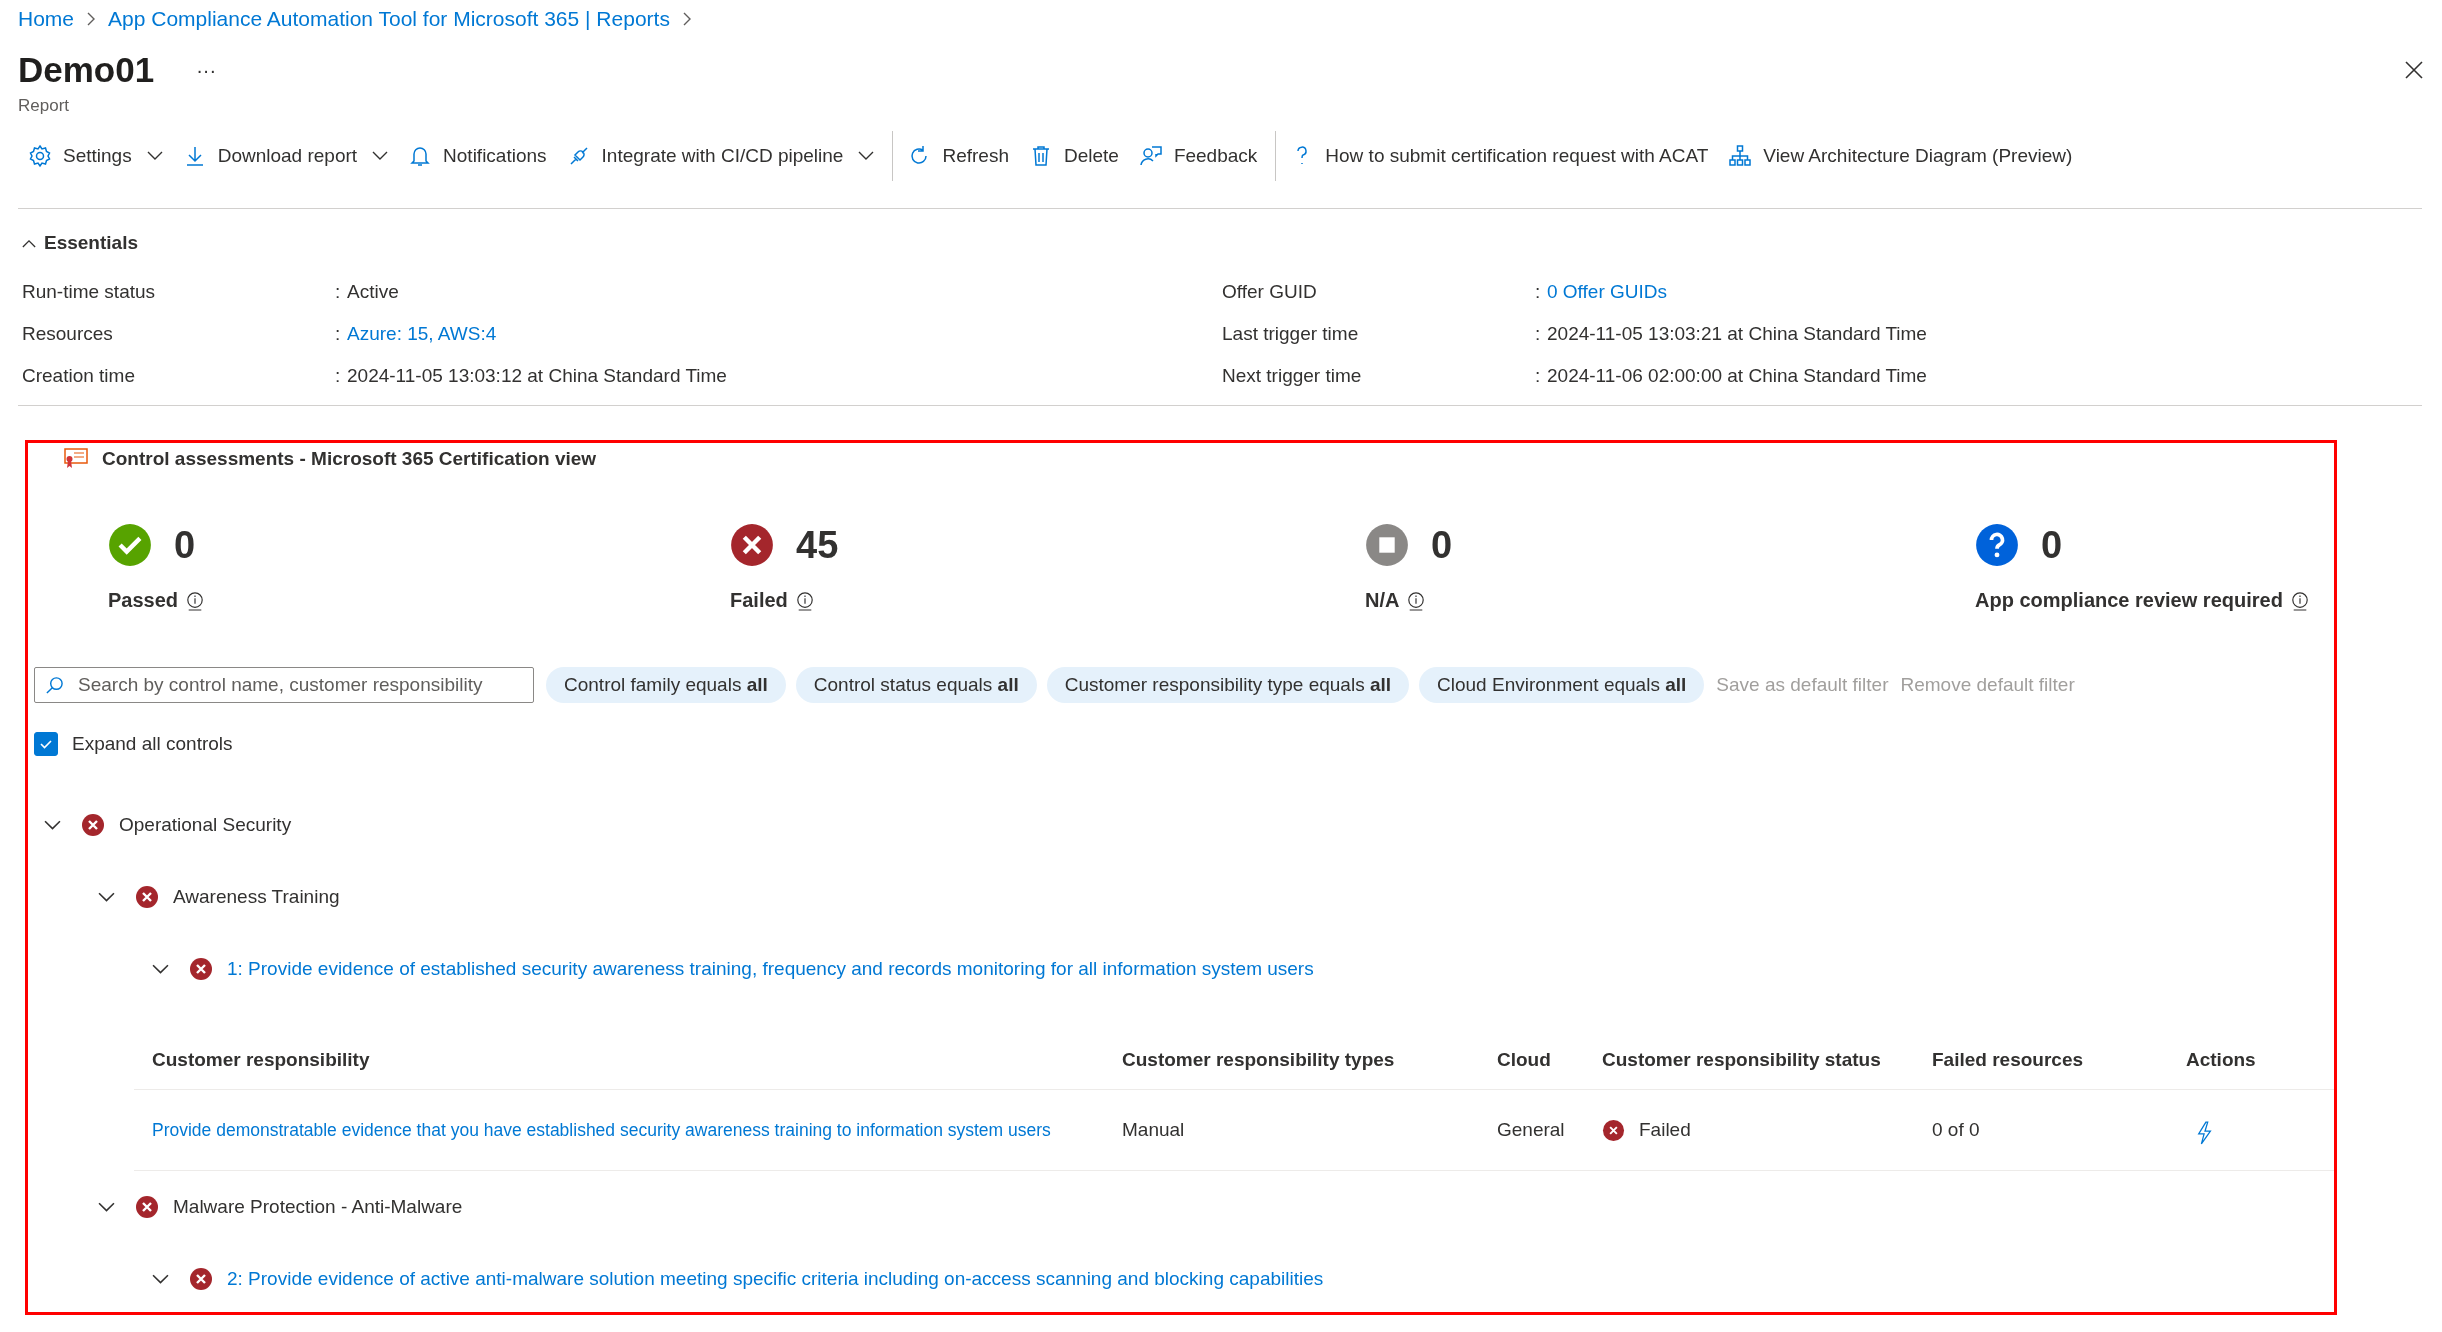 This screenshot has height=1332, width=2442. What do you see at coordinates (1740, 156) in the screenshot?
I see `diagram-icon` at bounding box center [1740, 156].